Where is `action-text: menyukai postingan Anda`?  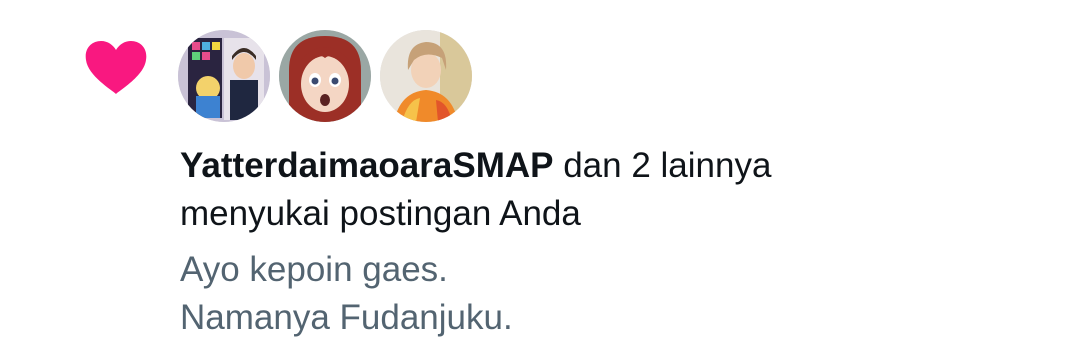
action-text: menyukai postingan Anda is located at coordinates (380, 213).